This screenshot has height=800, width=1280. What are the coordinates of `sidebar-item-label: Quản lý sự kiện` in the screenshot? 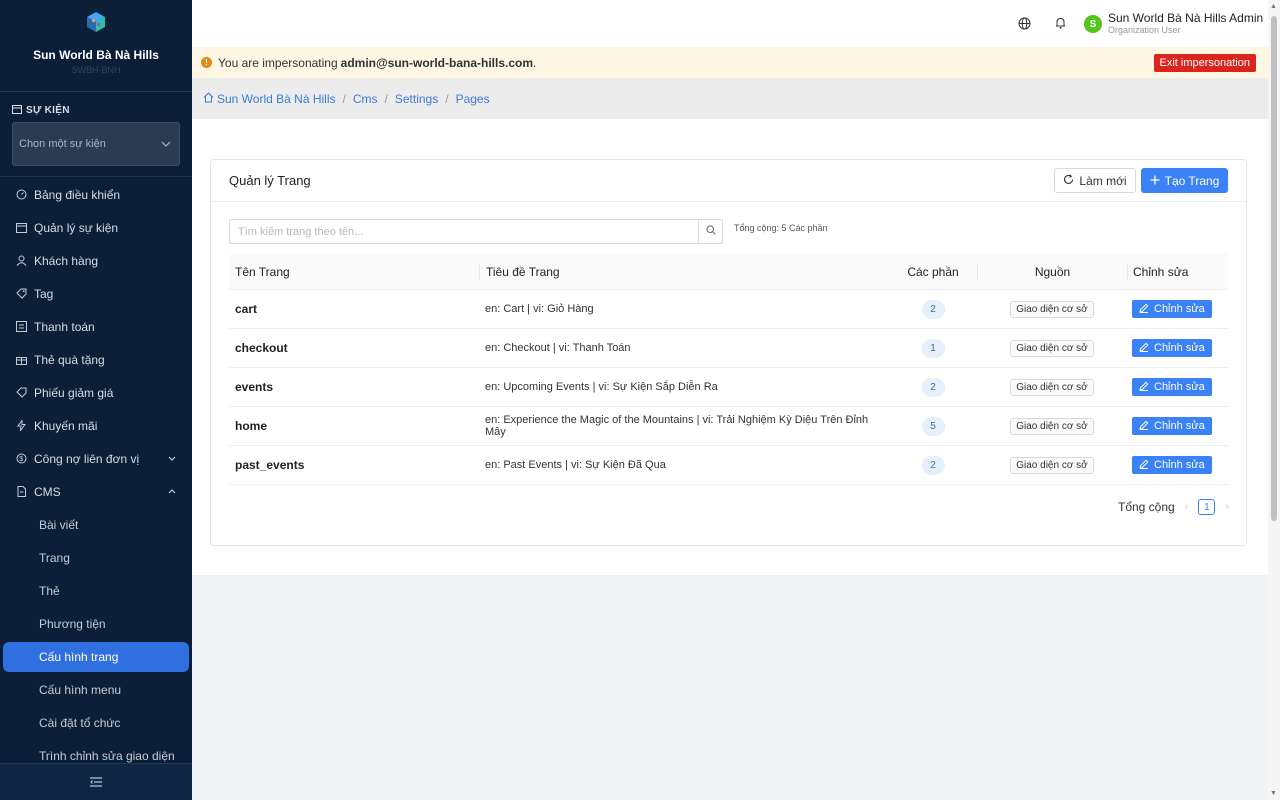 It's located at (76, 227).